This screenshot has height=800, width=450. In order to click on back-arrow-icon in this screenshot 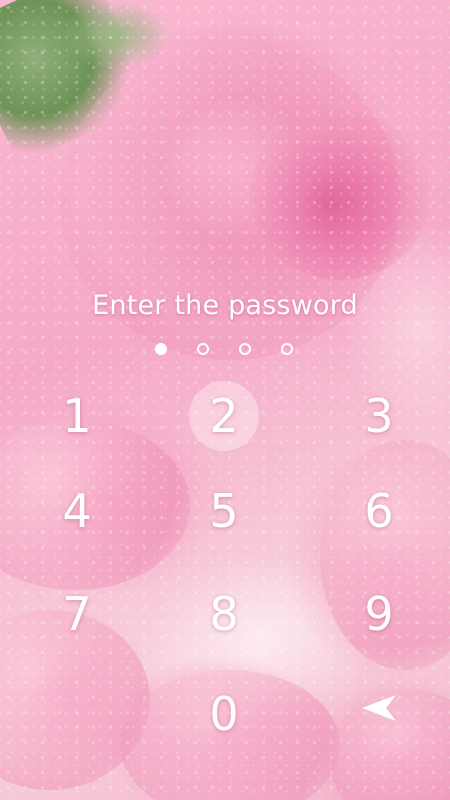, I will do `click(379, 708)`.